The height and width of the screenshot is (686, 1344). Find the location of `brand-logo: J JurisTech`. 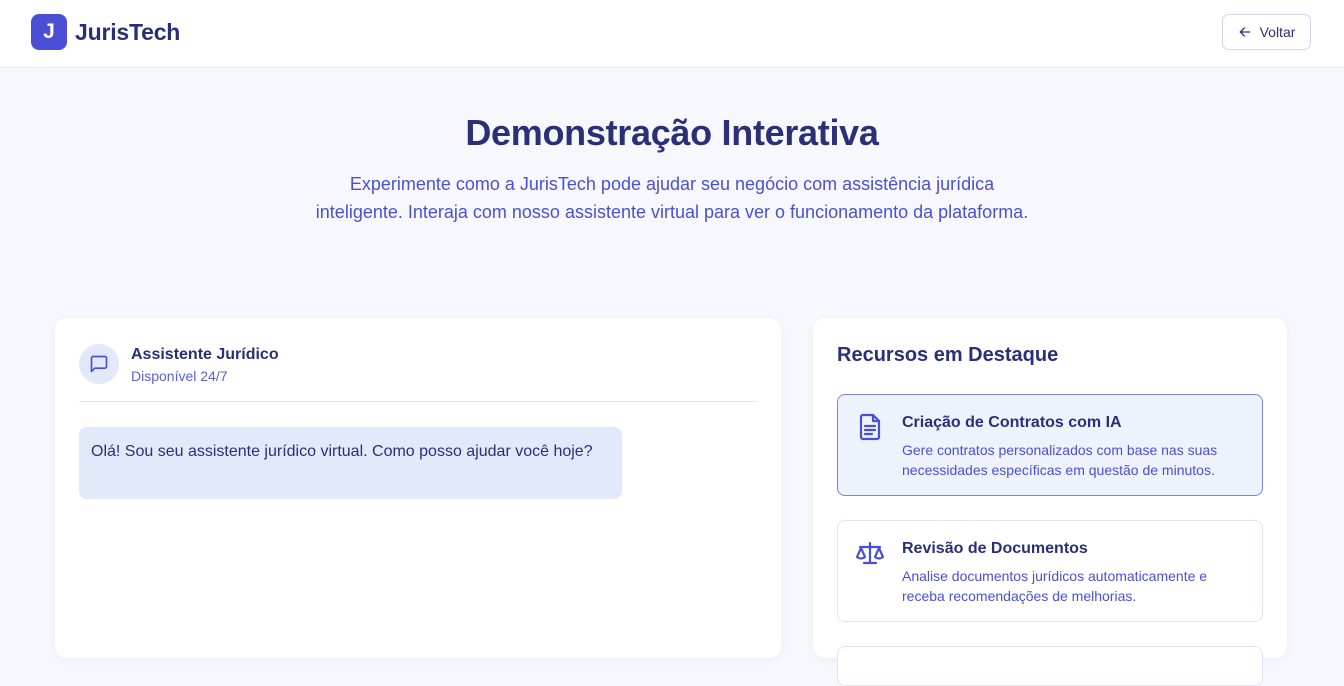

brand-logo: J JurisTech is located at coordinates (105, 32).